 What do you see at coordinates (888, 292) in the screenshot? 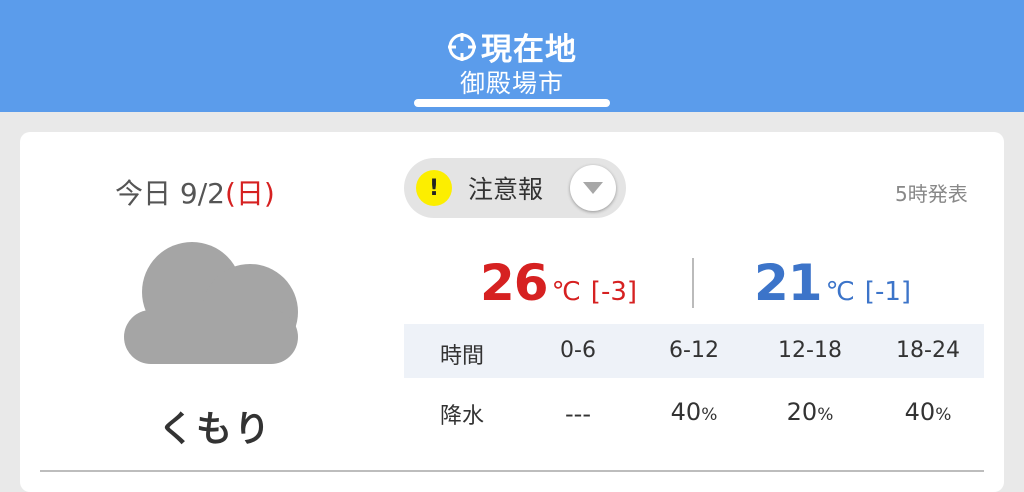
I see `low-temp-diff: [-1]` at bounding box center [888, 292].